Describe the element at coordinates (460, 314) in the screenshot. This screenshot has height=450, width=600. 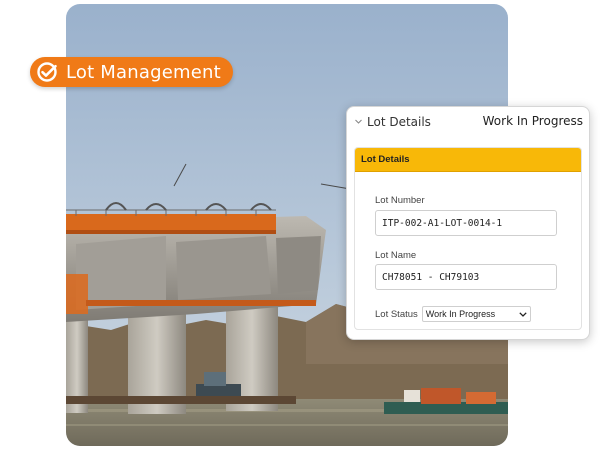
I see `lot-status-value: Work In Progress` at that location.